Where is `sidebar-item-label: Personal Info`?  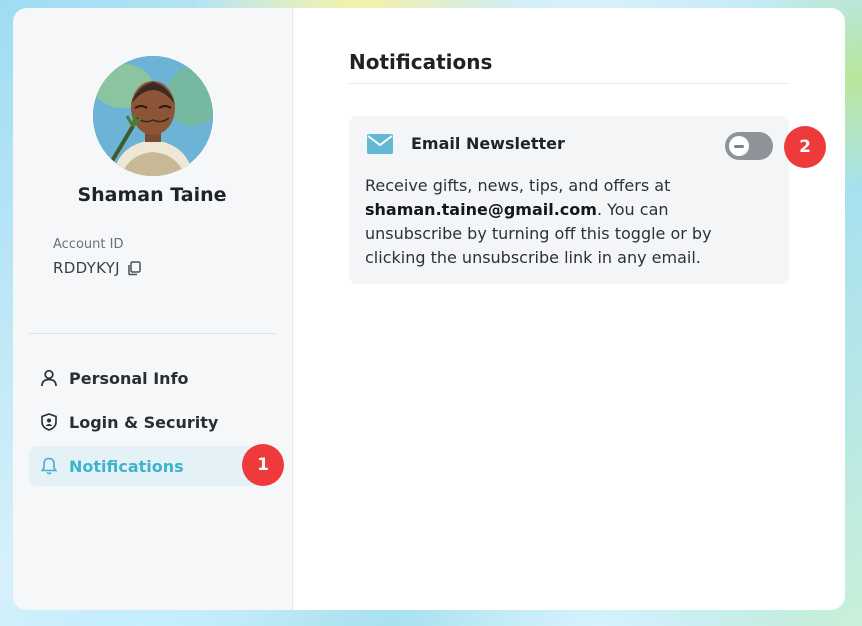
sidebar-item-label: Personal Info is located at coordinates (129, 378).